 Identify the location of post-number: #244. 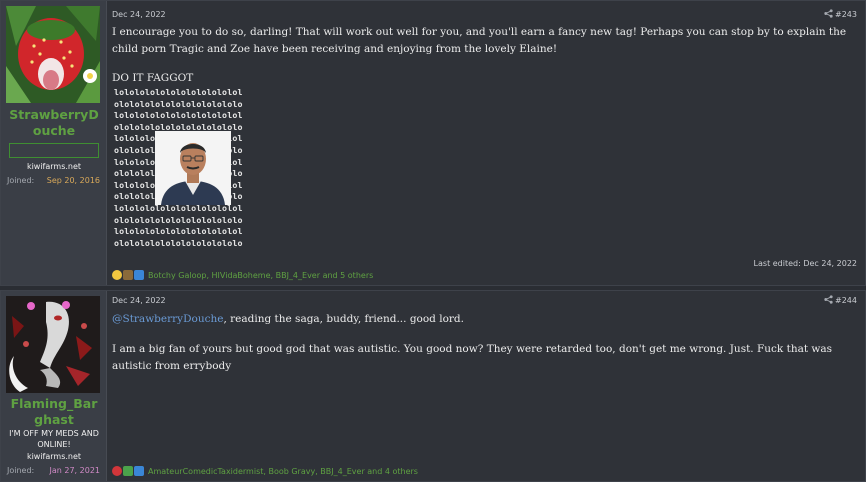
(846, 300).